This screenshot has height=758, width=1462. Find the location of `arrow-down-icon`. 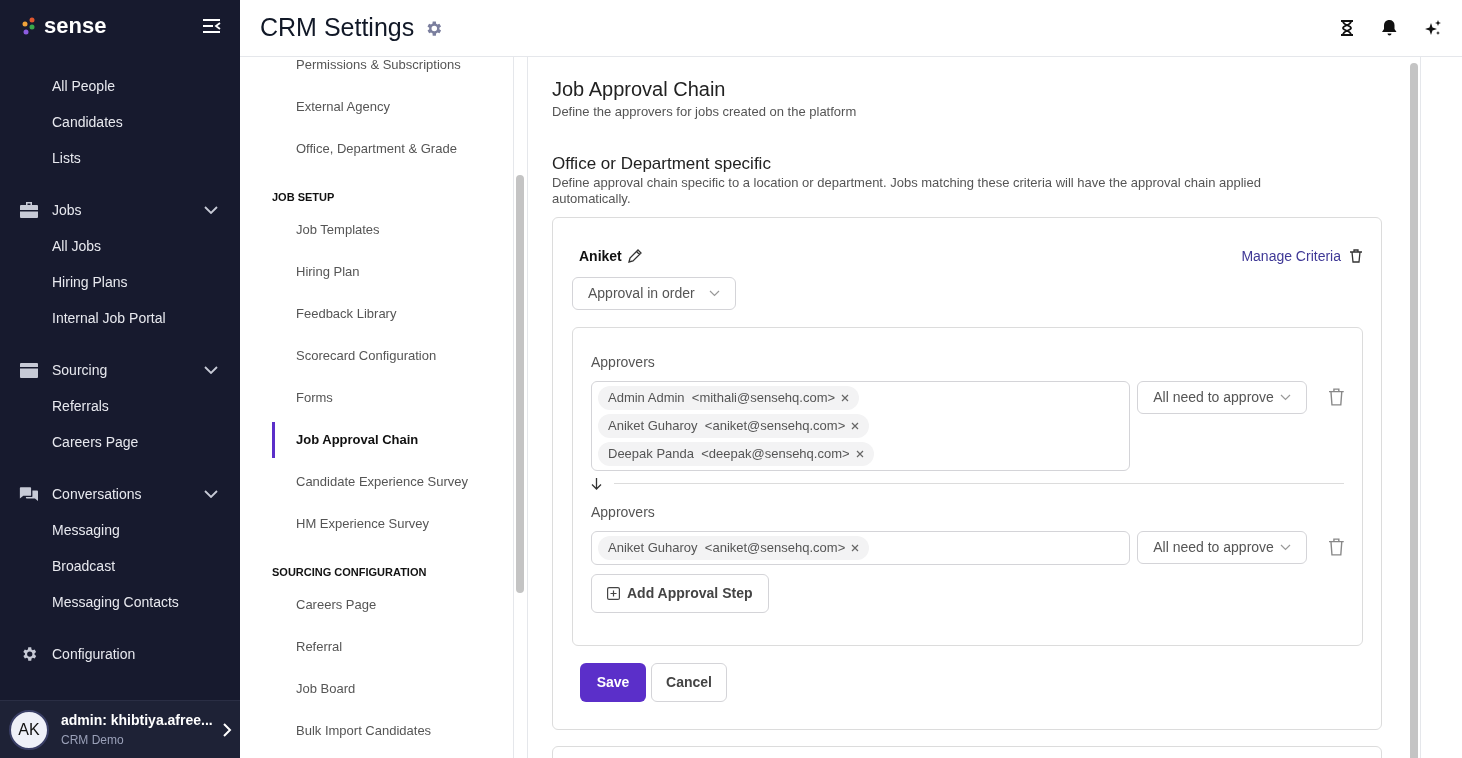

arrow-down-icon is located at coordinates (596, 483).